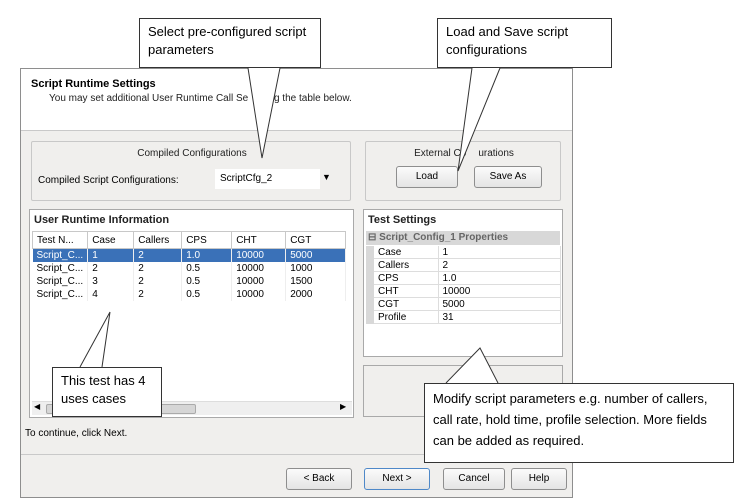 This screenshot has width=744, height=503. I want to click on pointer-select, so click(264, 113).